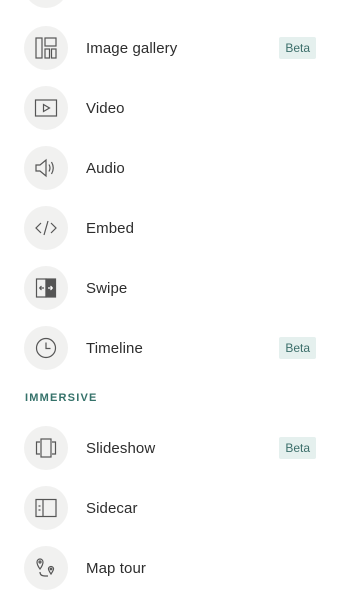 This screenshot has width=338, height=600. I want to click on slideshow-icon, so click(46, 448).